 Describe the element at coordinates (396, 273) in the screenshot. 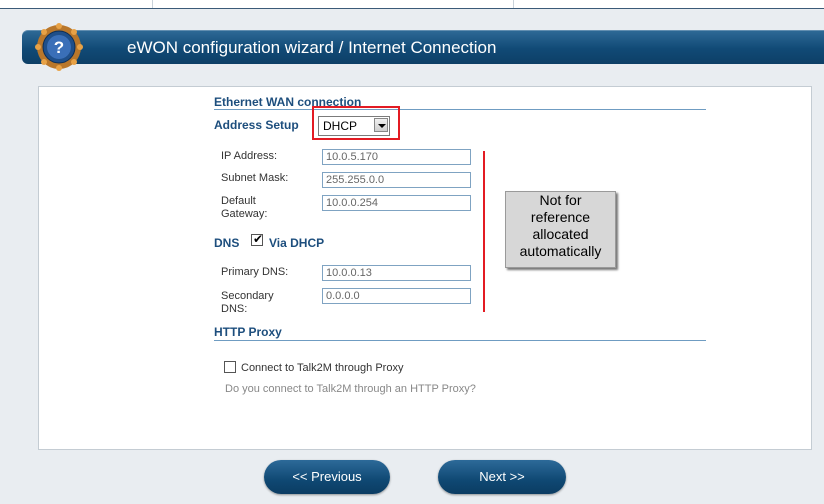

I see `primary-dns-field: 10.0.0.13` at that location.